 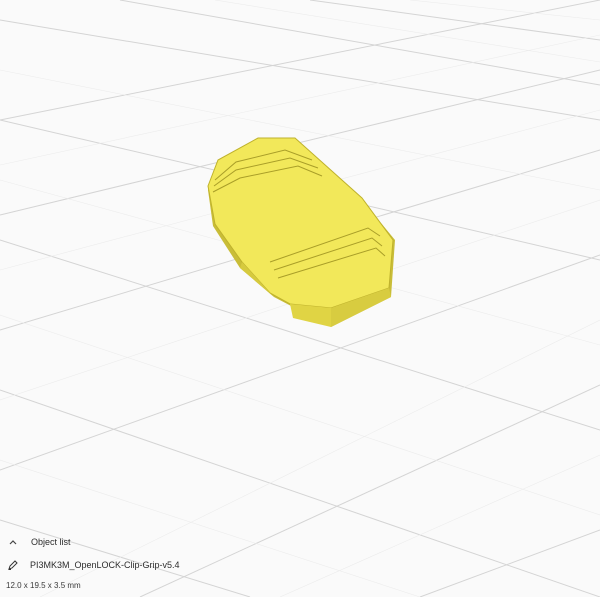 What do you see at coordinates (13, 542) in the screenshot?
I see `chevron-up-icon` at bounding box center [13, 542].